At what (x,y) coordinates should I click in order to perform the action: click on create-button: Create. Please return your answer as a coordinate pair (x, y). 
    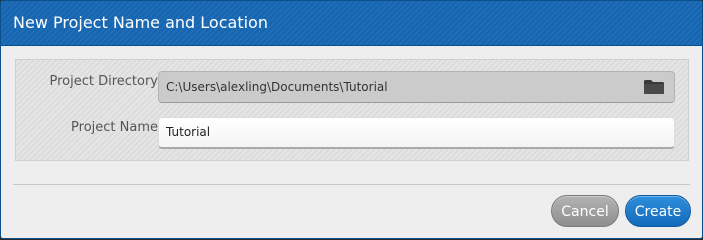
    Looking at the image, I should click on (658, 211).